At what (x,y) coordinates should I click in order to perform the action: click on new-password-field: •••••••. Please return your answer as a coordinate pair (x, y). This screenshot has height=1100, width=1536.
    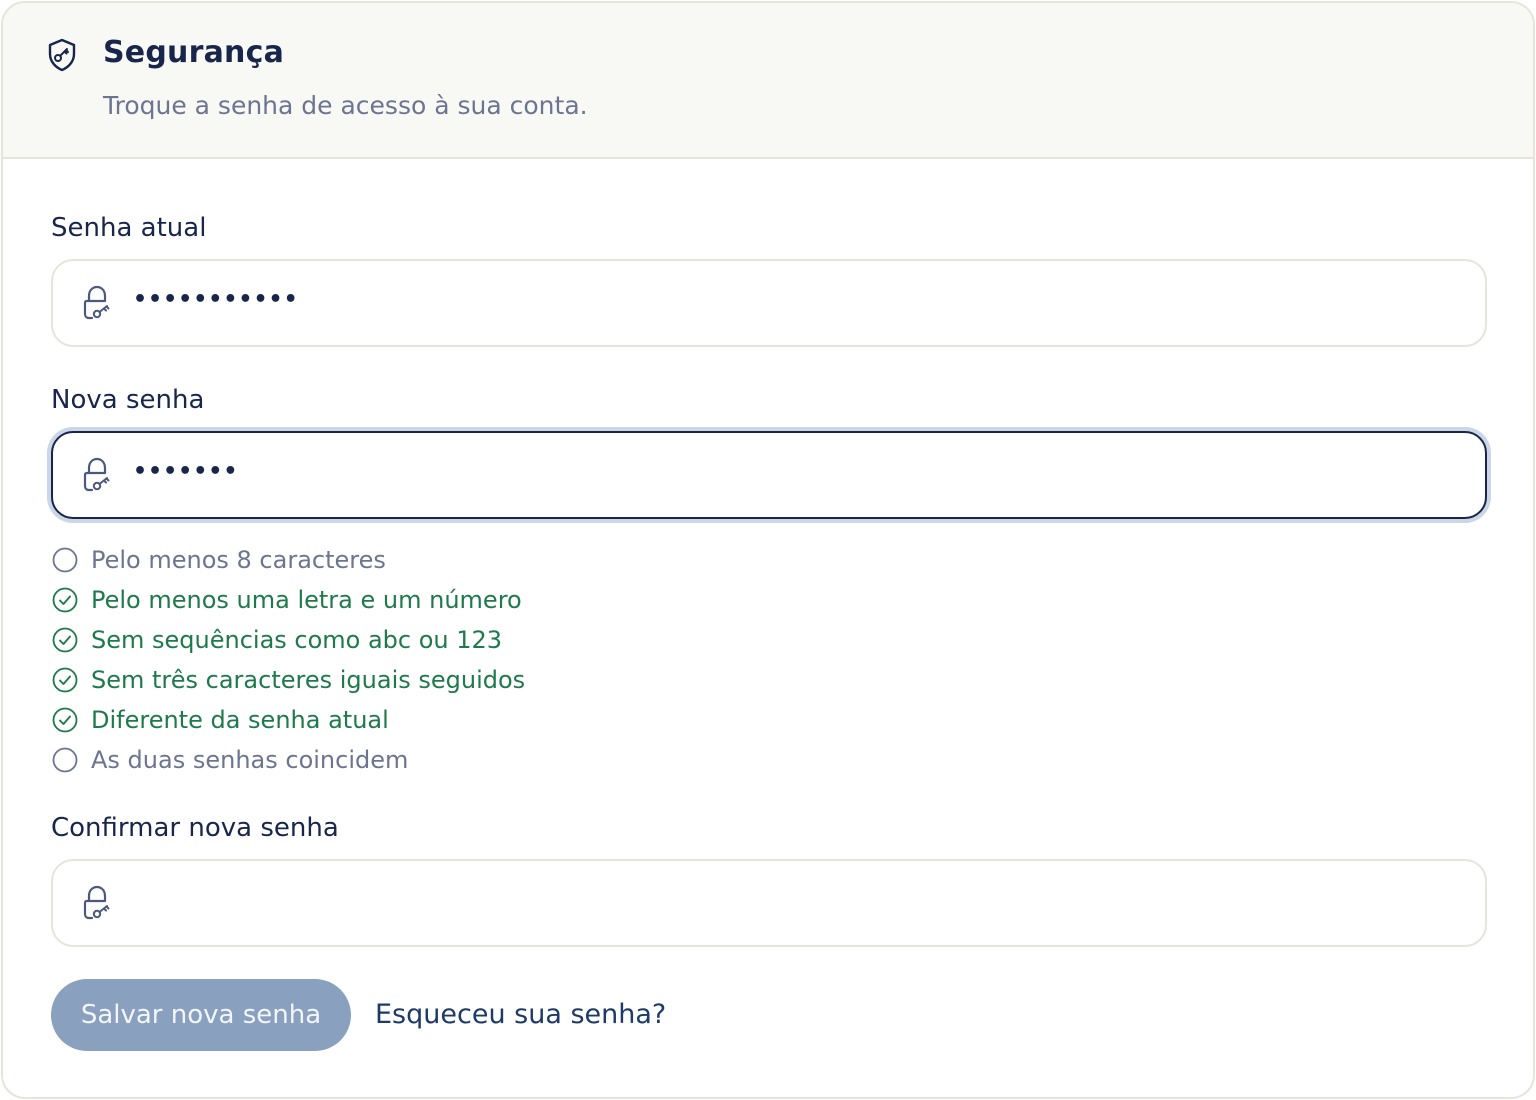
    Looking at the image, I should click on (769, 475).